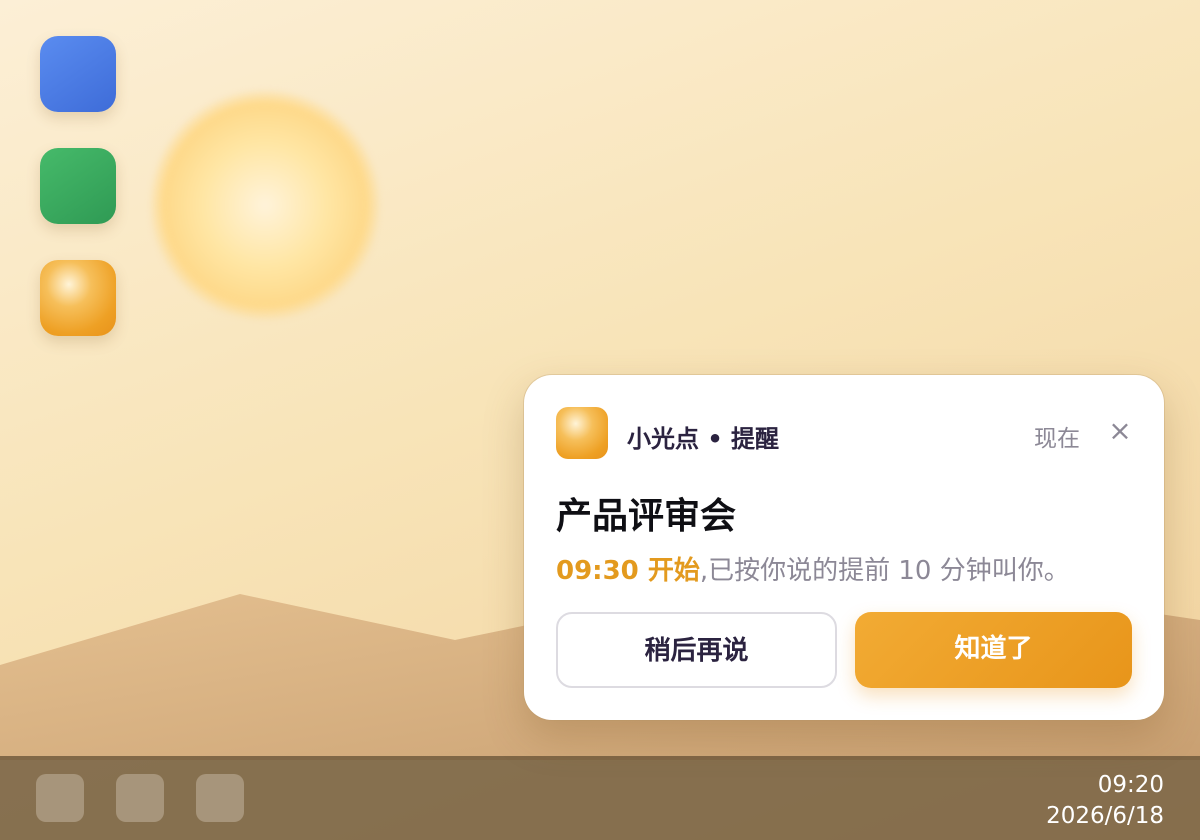 The width and height of the screenshot is (1200, 840). What do you see at coordinates (78, 74) in the screenshot?
I see `blue-app-icon` at bounding box center [78, 74].